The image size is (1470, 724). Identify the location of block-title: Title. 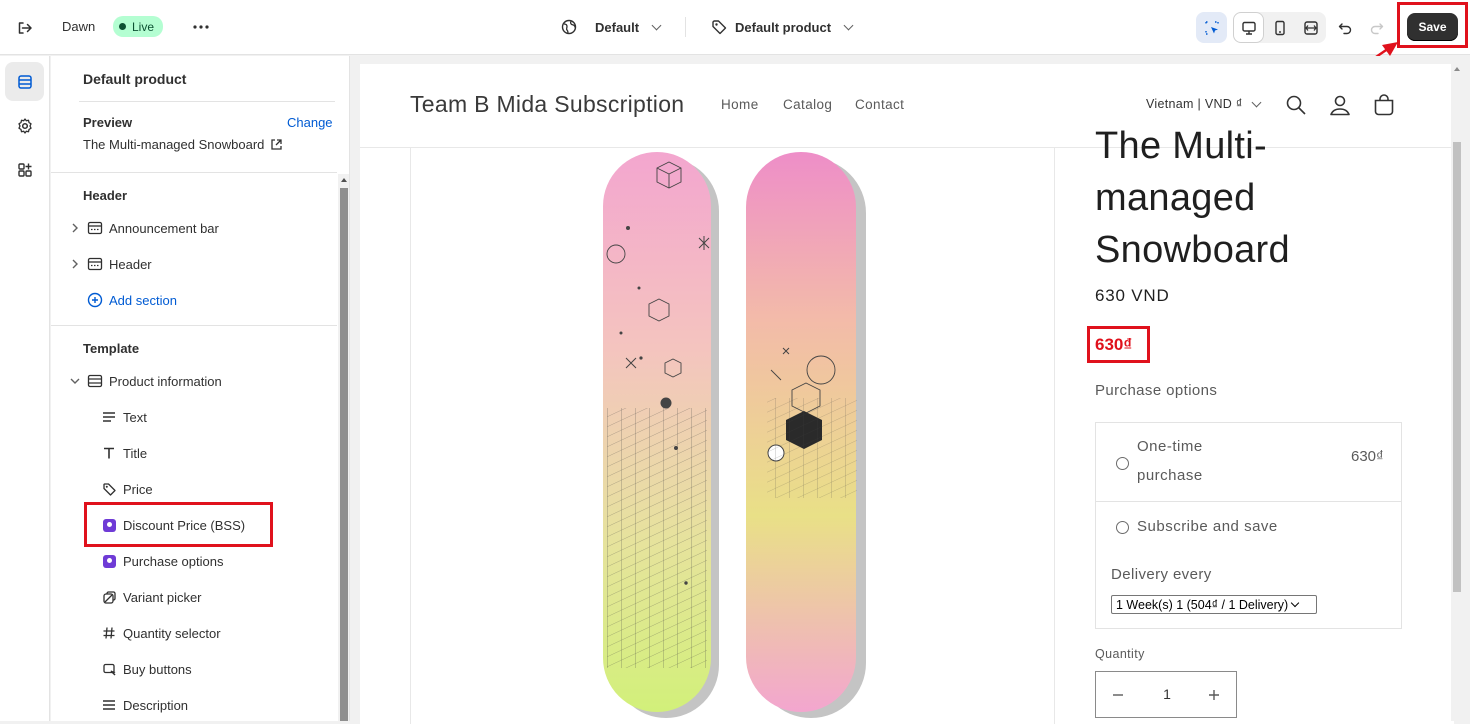
(124, 453).